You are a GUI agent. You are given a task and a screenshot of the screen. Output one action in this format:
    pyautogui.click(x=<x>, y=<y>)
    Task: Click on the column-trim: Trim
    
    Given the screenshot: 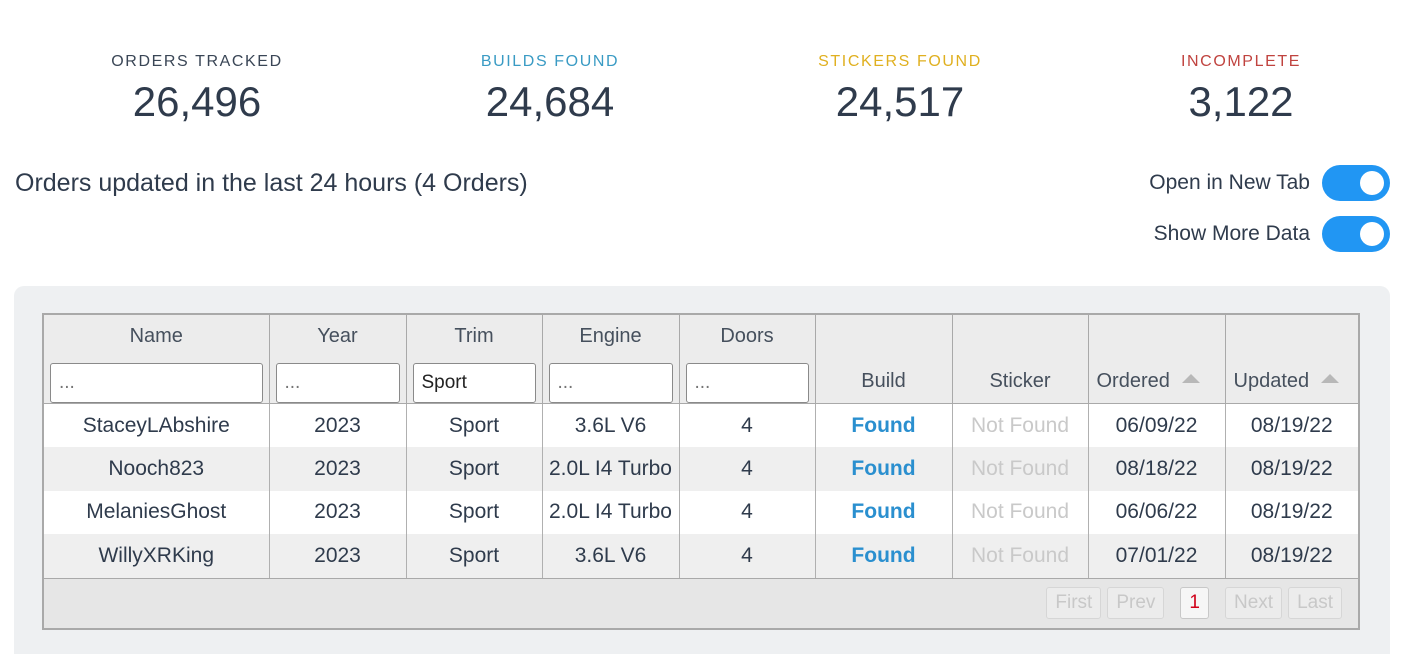 What is the action you would take?
    pyautogui.click(x=474, y=359)
    